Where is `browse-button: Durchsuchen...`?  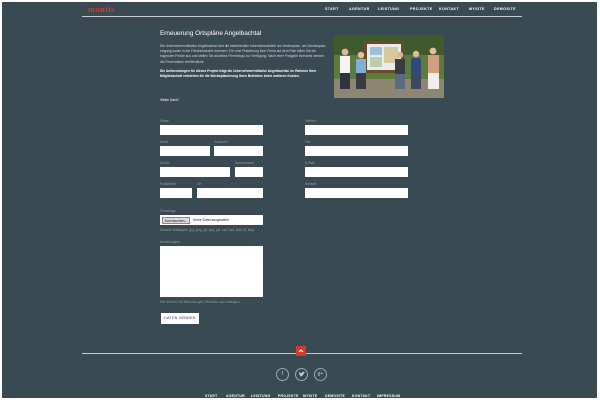 browse-button: Durchsuchen... is located at coordinates (176, 220).